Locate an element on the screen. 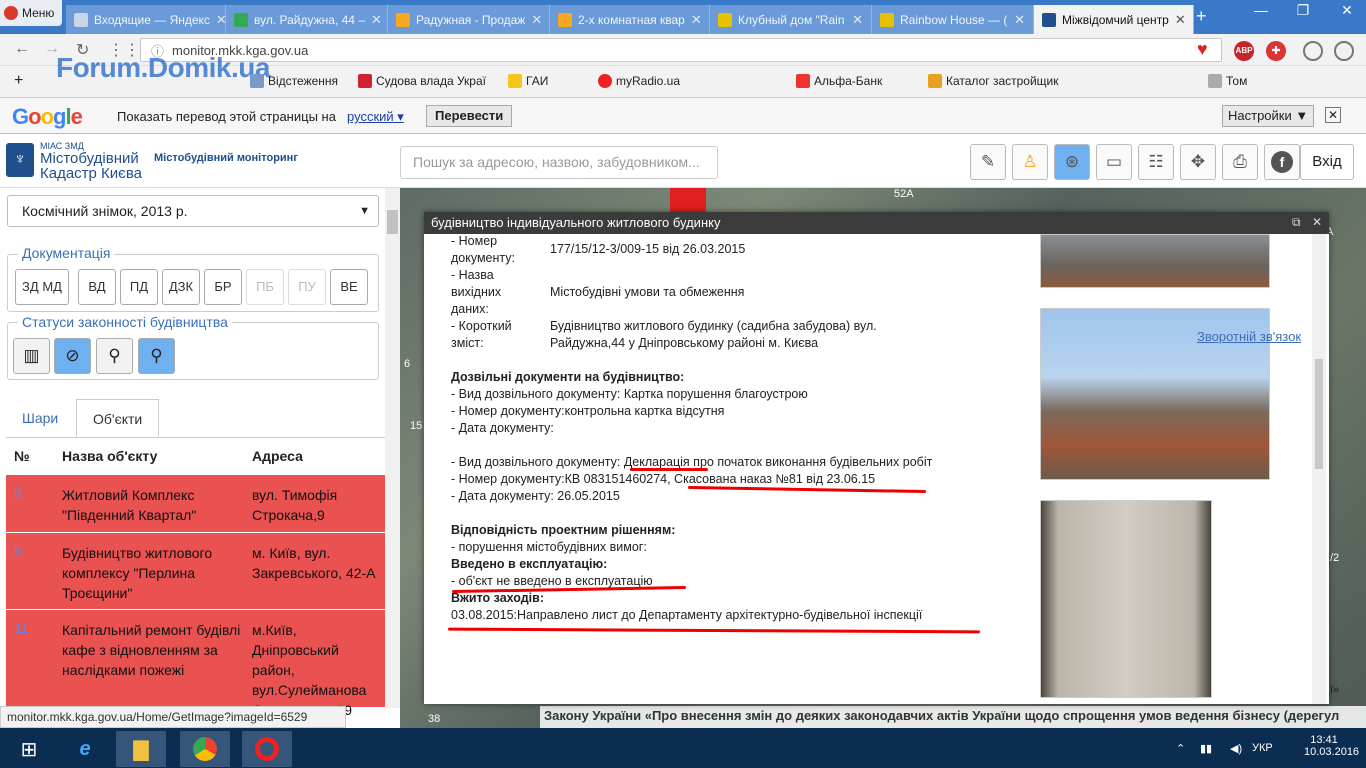 The image size is (1366, 768). kadastr-icon is located at coordinates (1049, 19).